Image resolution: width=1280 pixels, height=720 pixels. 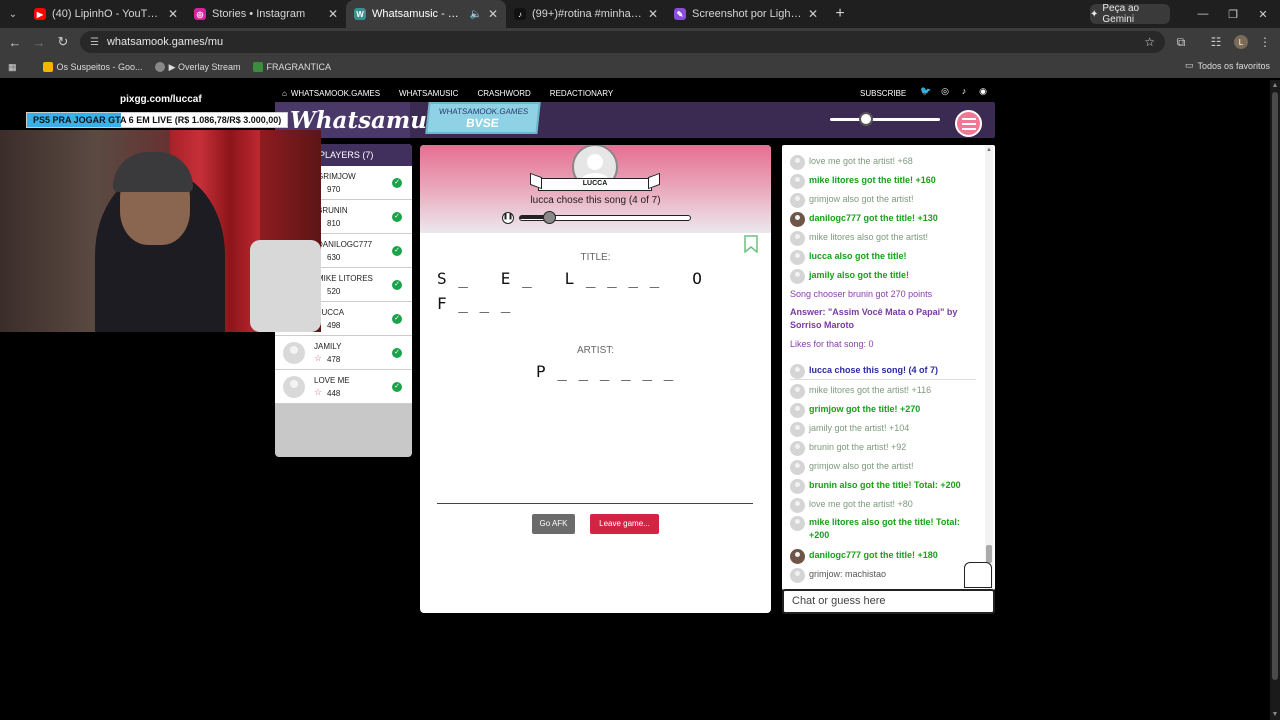 What do you see at coordinates (335, 93) in the screenshot?
I see `nav-whatsamook: WHATSAMOOK.GAMES` at bounding box center [335, 93].